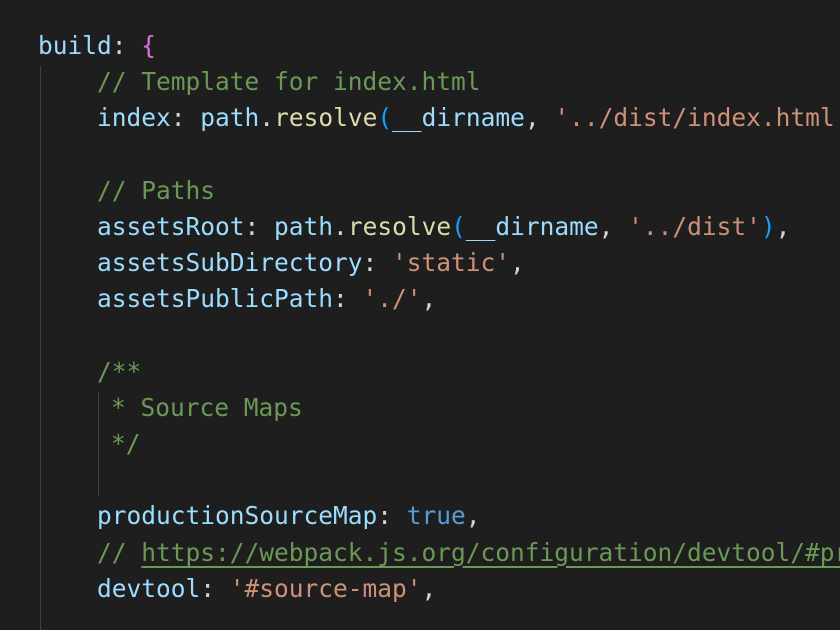  I want to click on string-token: '#source-map', so click(325, 588).